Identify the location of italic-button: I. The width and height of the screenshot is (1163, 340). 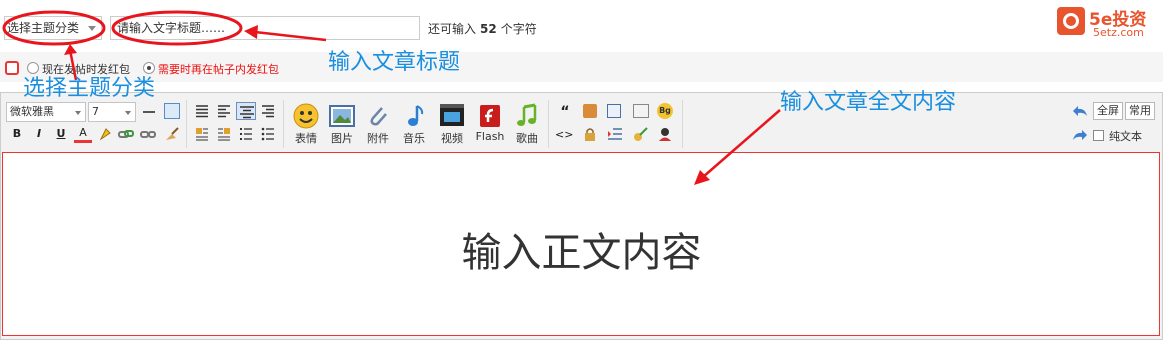
(39, 134).